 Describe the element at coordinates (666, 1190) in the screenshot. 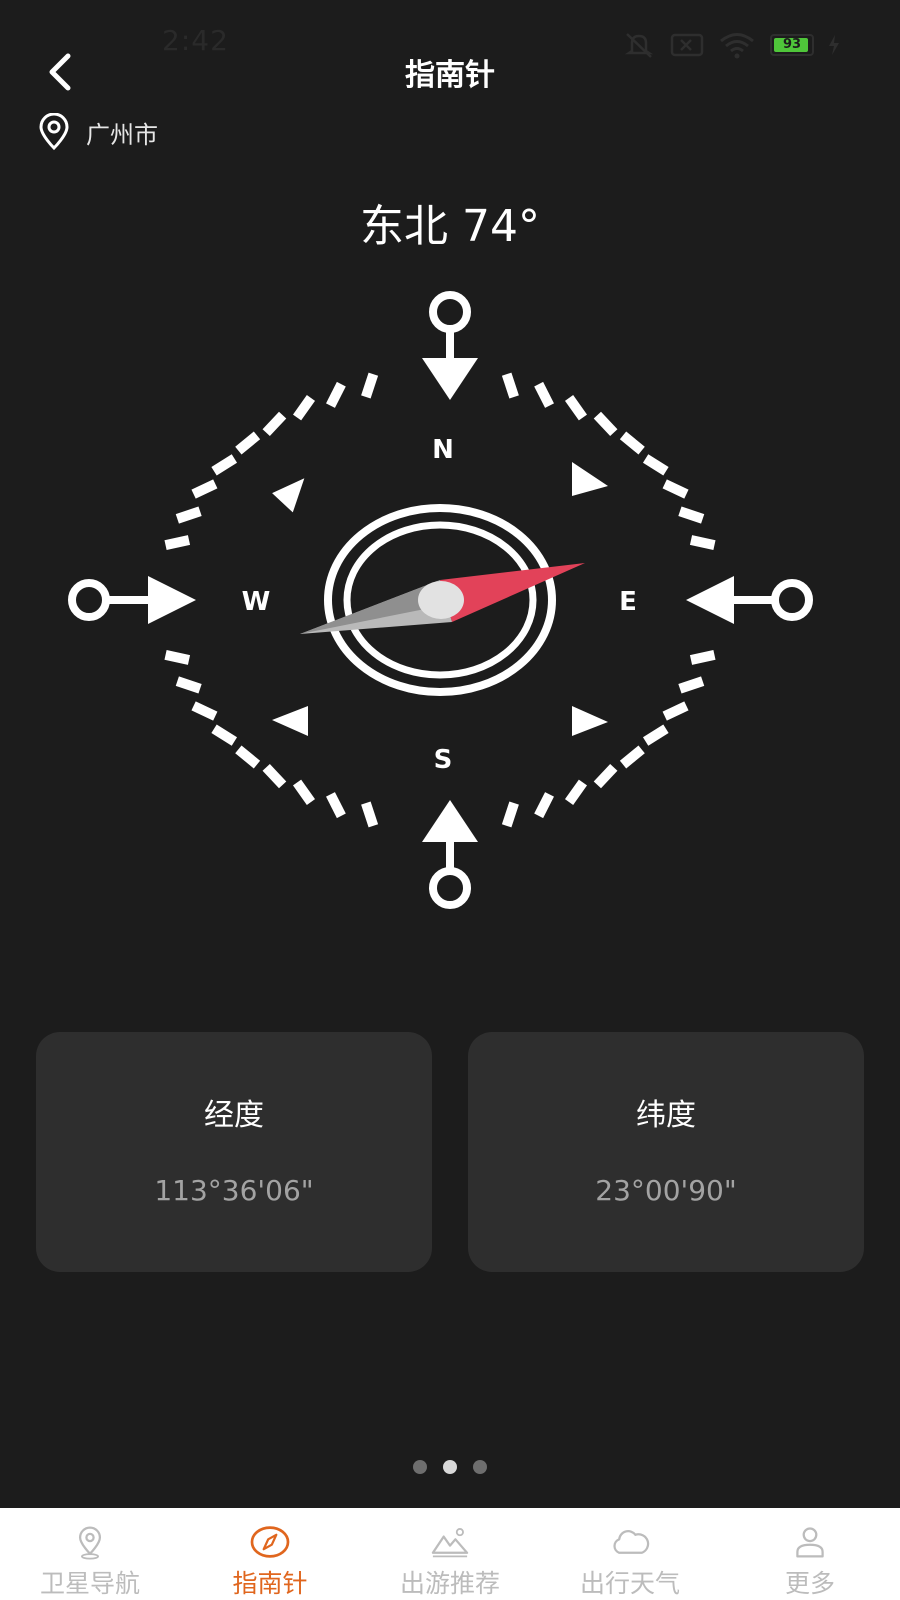

I see `latitude-value: 23°00'90"` at that location.